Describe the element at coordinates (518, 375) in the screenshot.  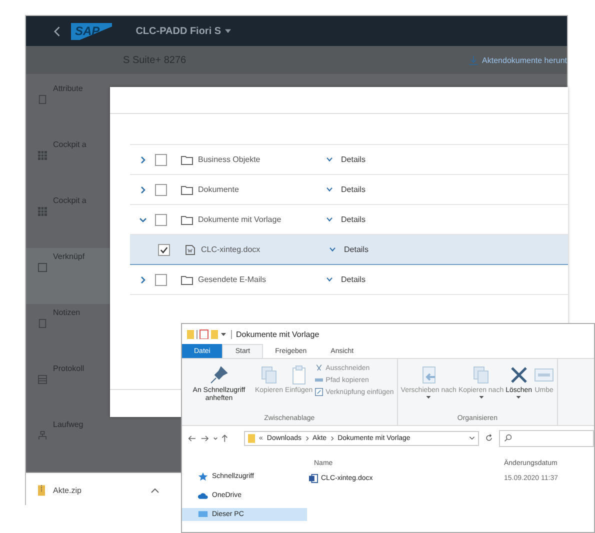
I see `delete-icon` at that location.